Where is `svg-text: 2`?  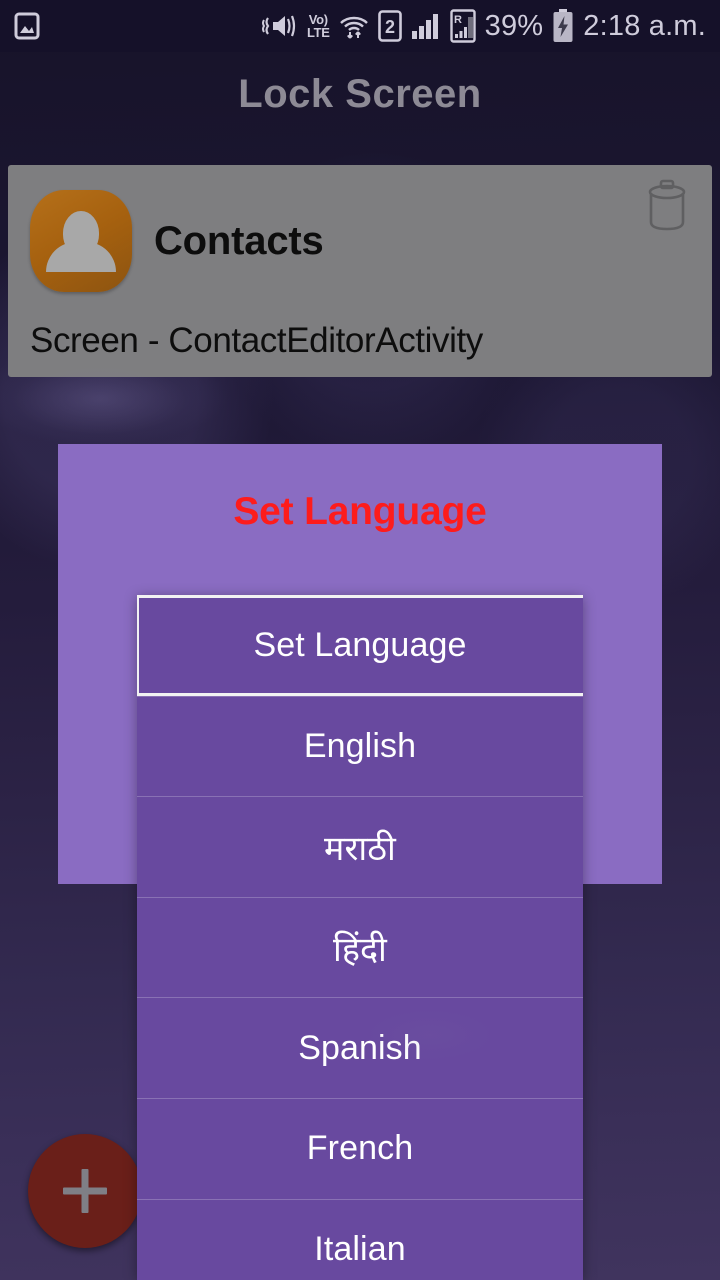
svg-text: 2 is located at coordinates (390, 27).